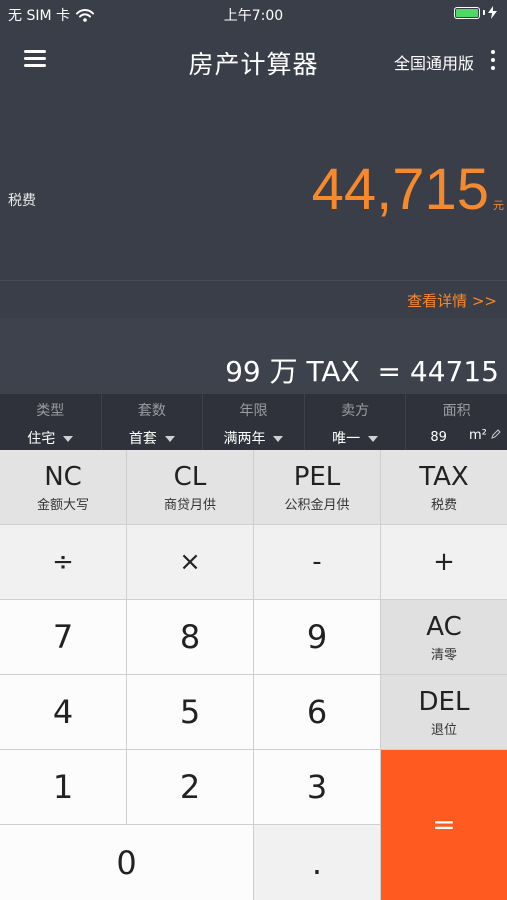  What do you see at coordinates (63, 562) in the screenshot?
I see `divide-button: ÷` at bounding box center [63, 562].